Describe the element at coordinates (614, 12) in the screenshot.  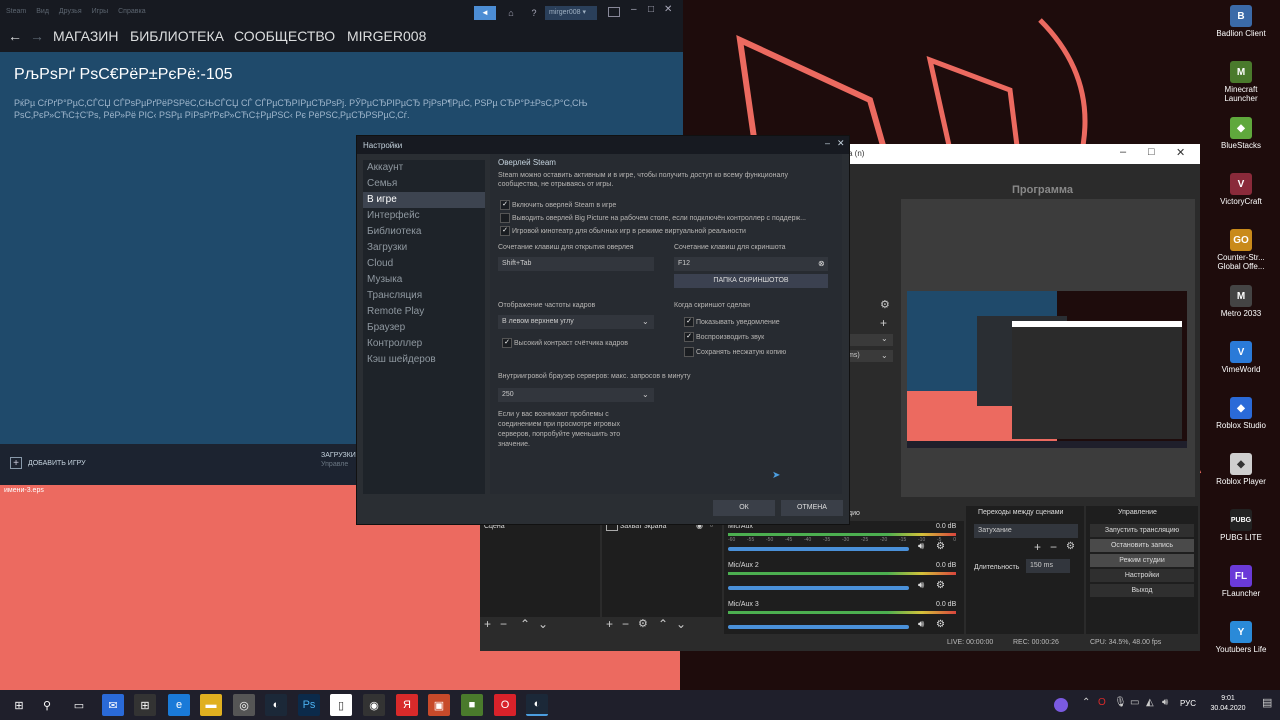
I see `bigpicture-icon` at that location.